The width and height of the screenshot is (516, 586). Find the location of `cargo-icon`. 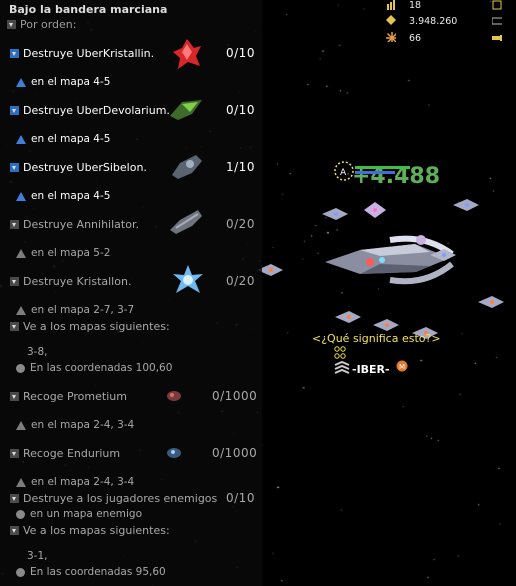

cargo-icon is located at coordinates (497, 5).